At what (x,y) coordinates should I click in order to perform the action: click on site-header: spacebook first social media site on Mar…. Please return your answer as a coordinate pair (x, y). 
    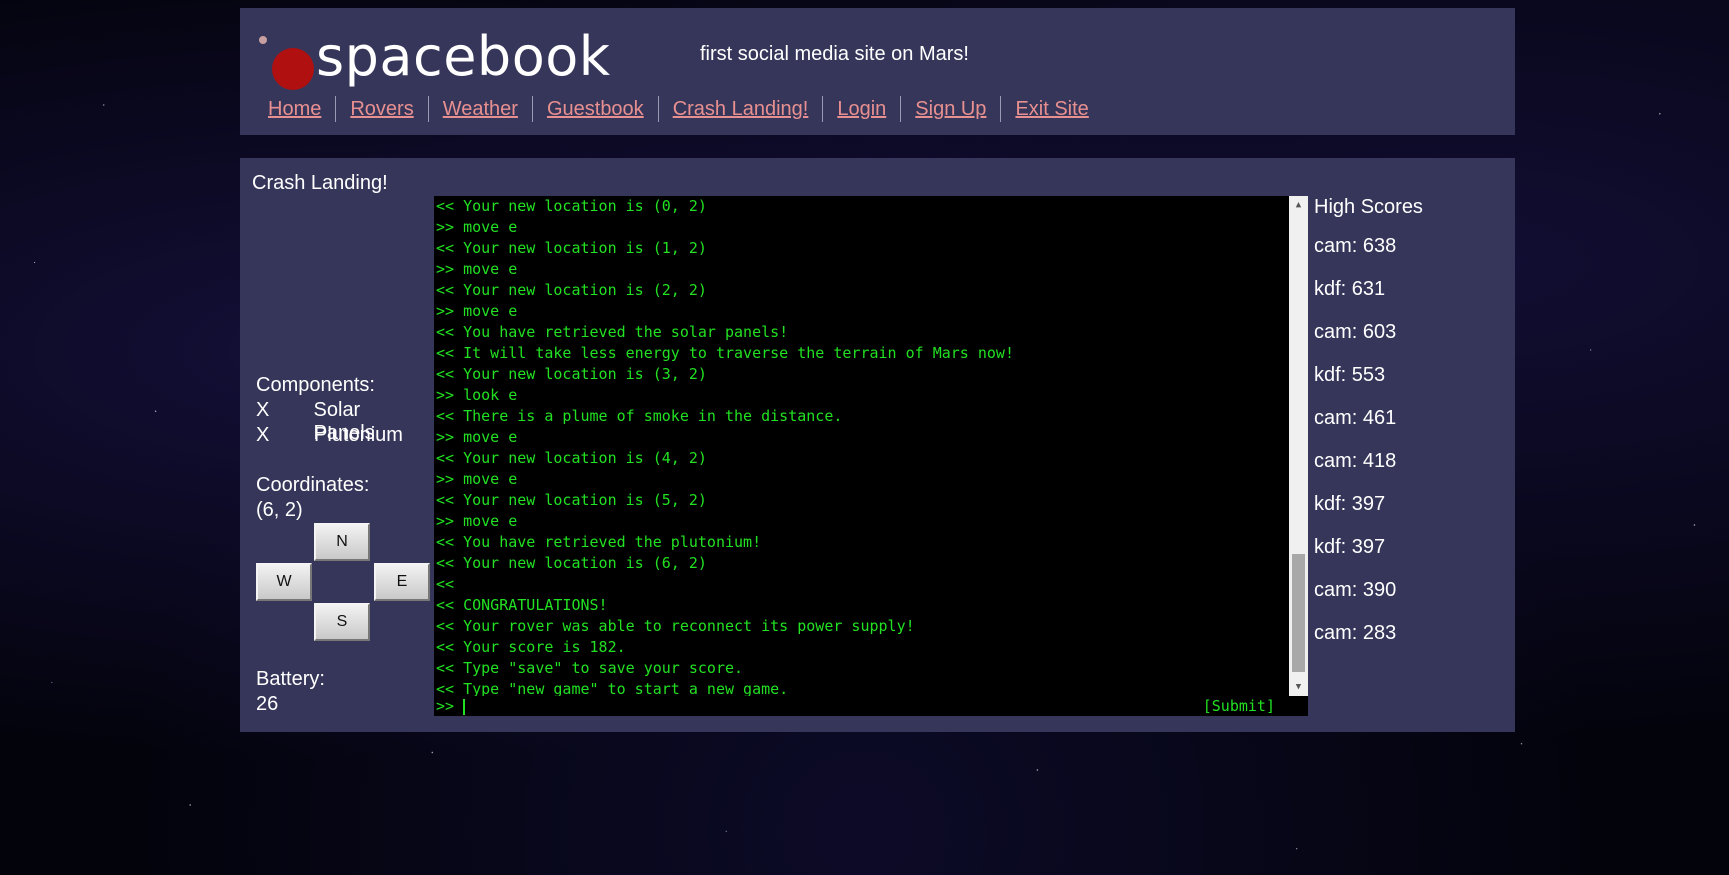
    Looking at the image, I should click on (877, 71).